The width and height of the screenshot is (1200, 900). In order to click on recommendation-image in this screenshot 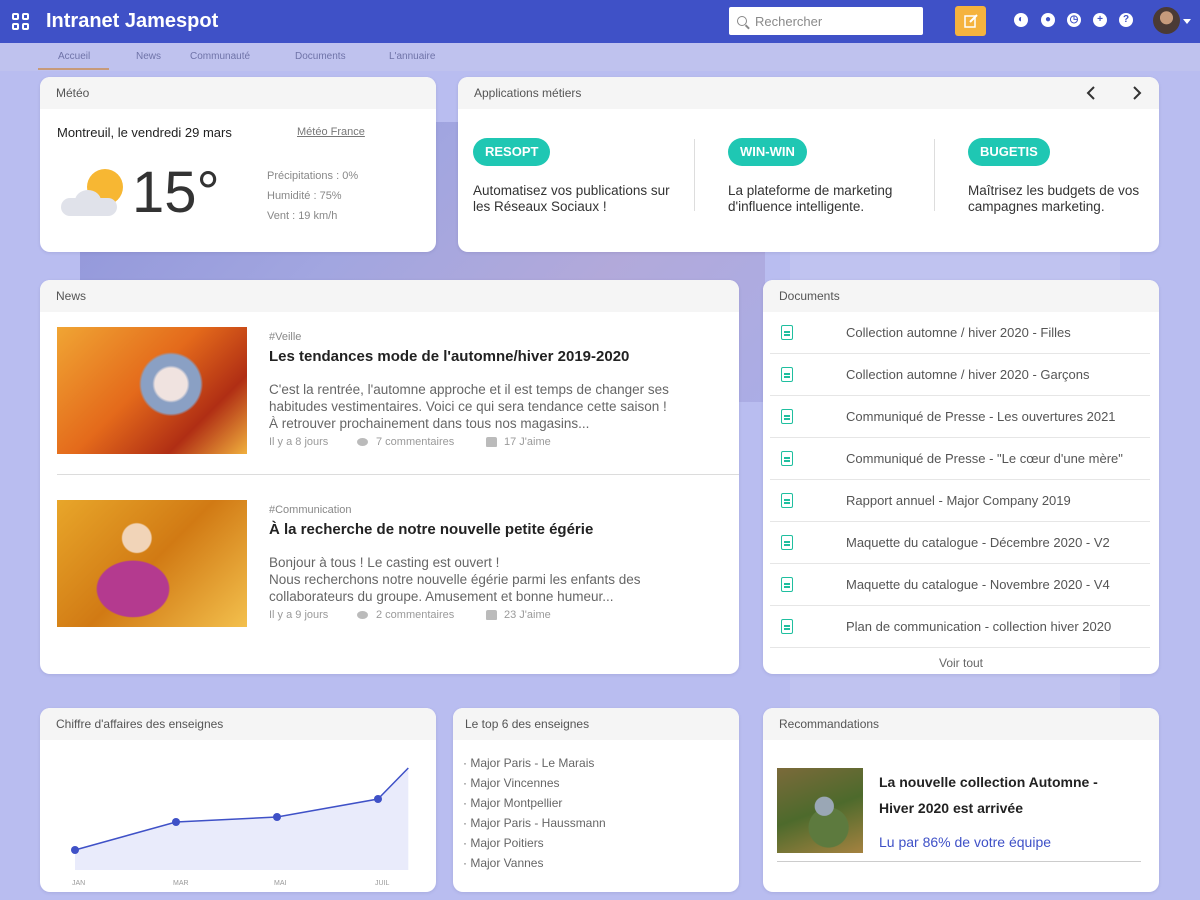, I will do `click(820, 810)`.